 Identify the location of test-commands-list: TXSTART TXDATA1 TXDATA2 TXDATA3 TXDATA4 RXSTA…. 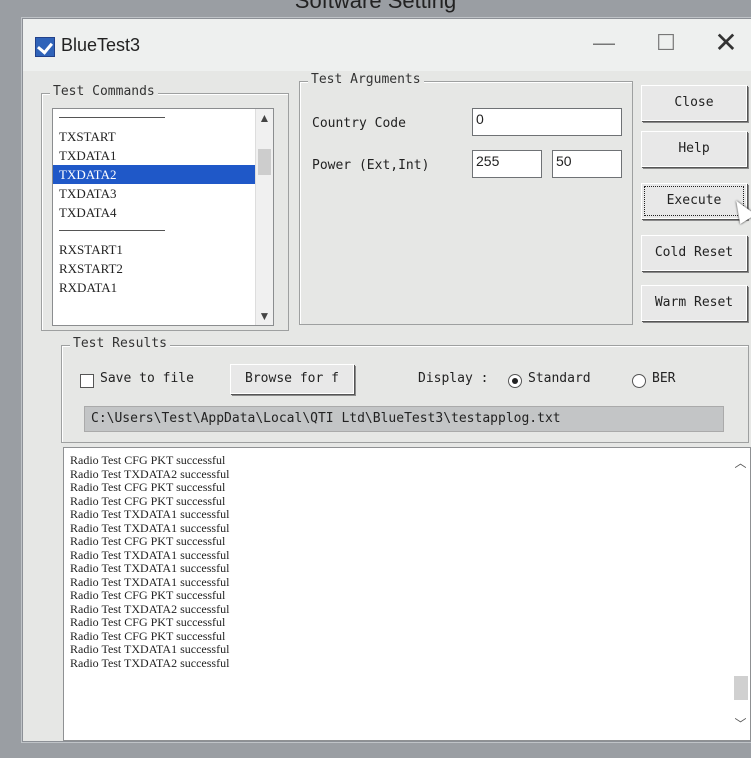
(163, 217).